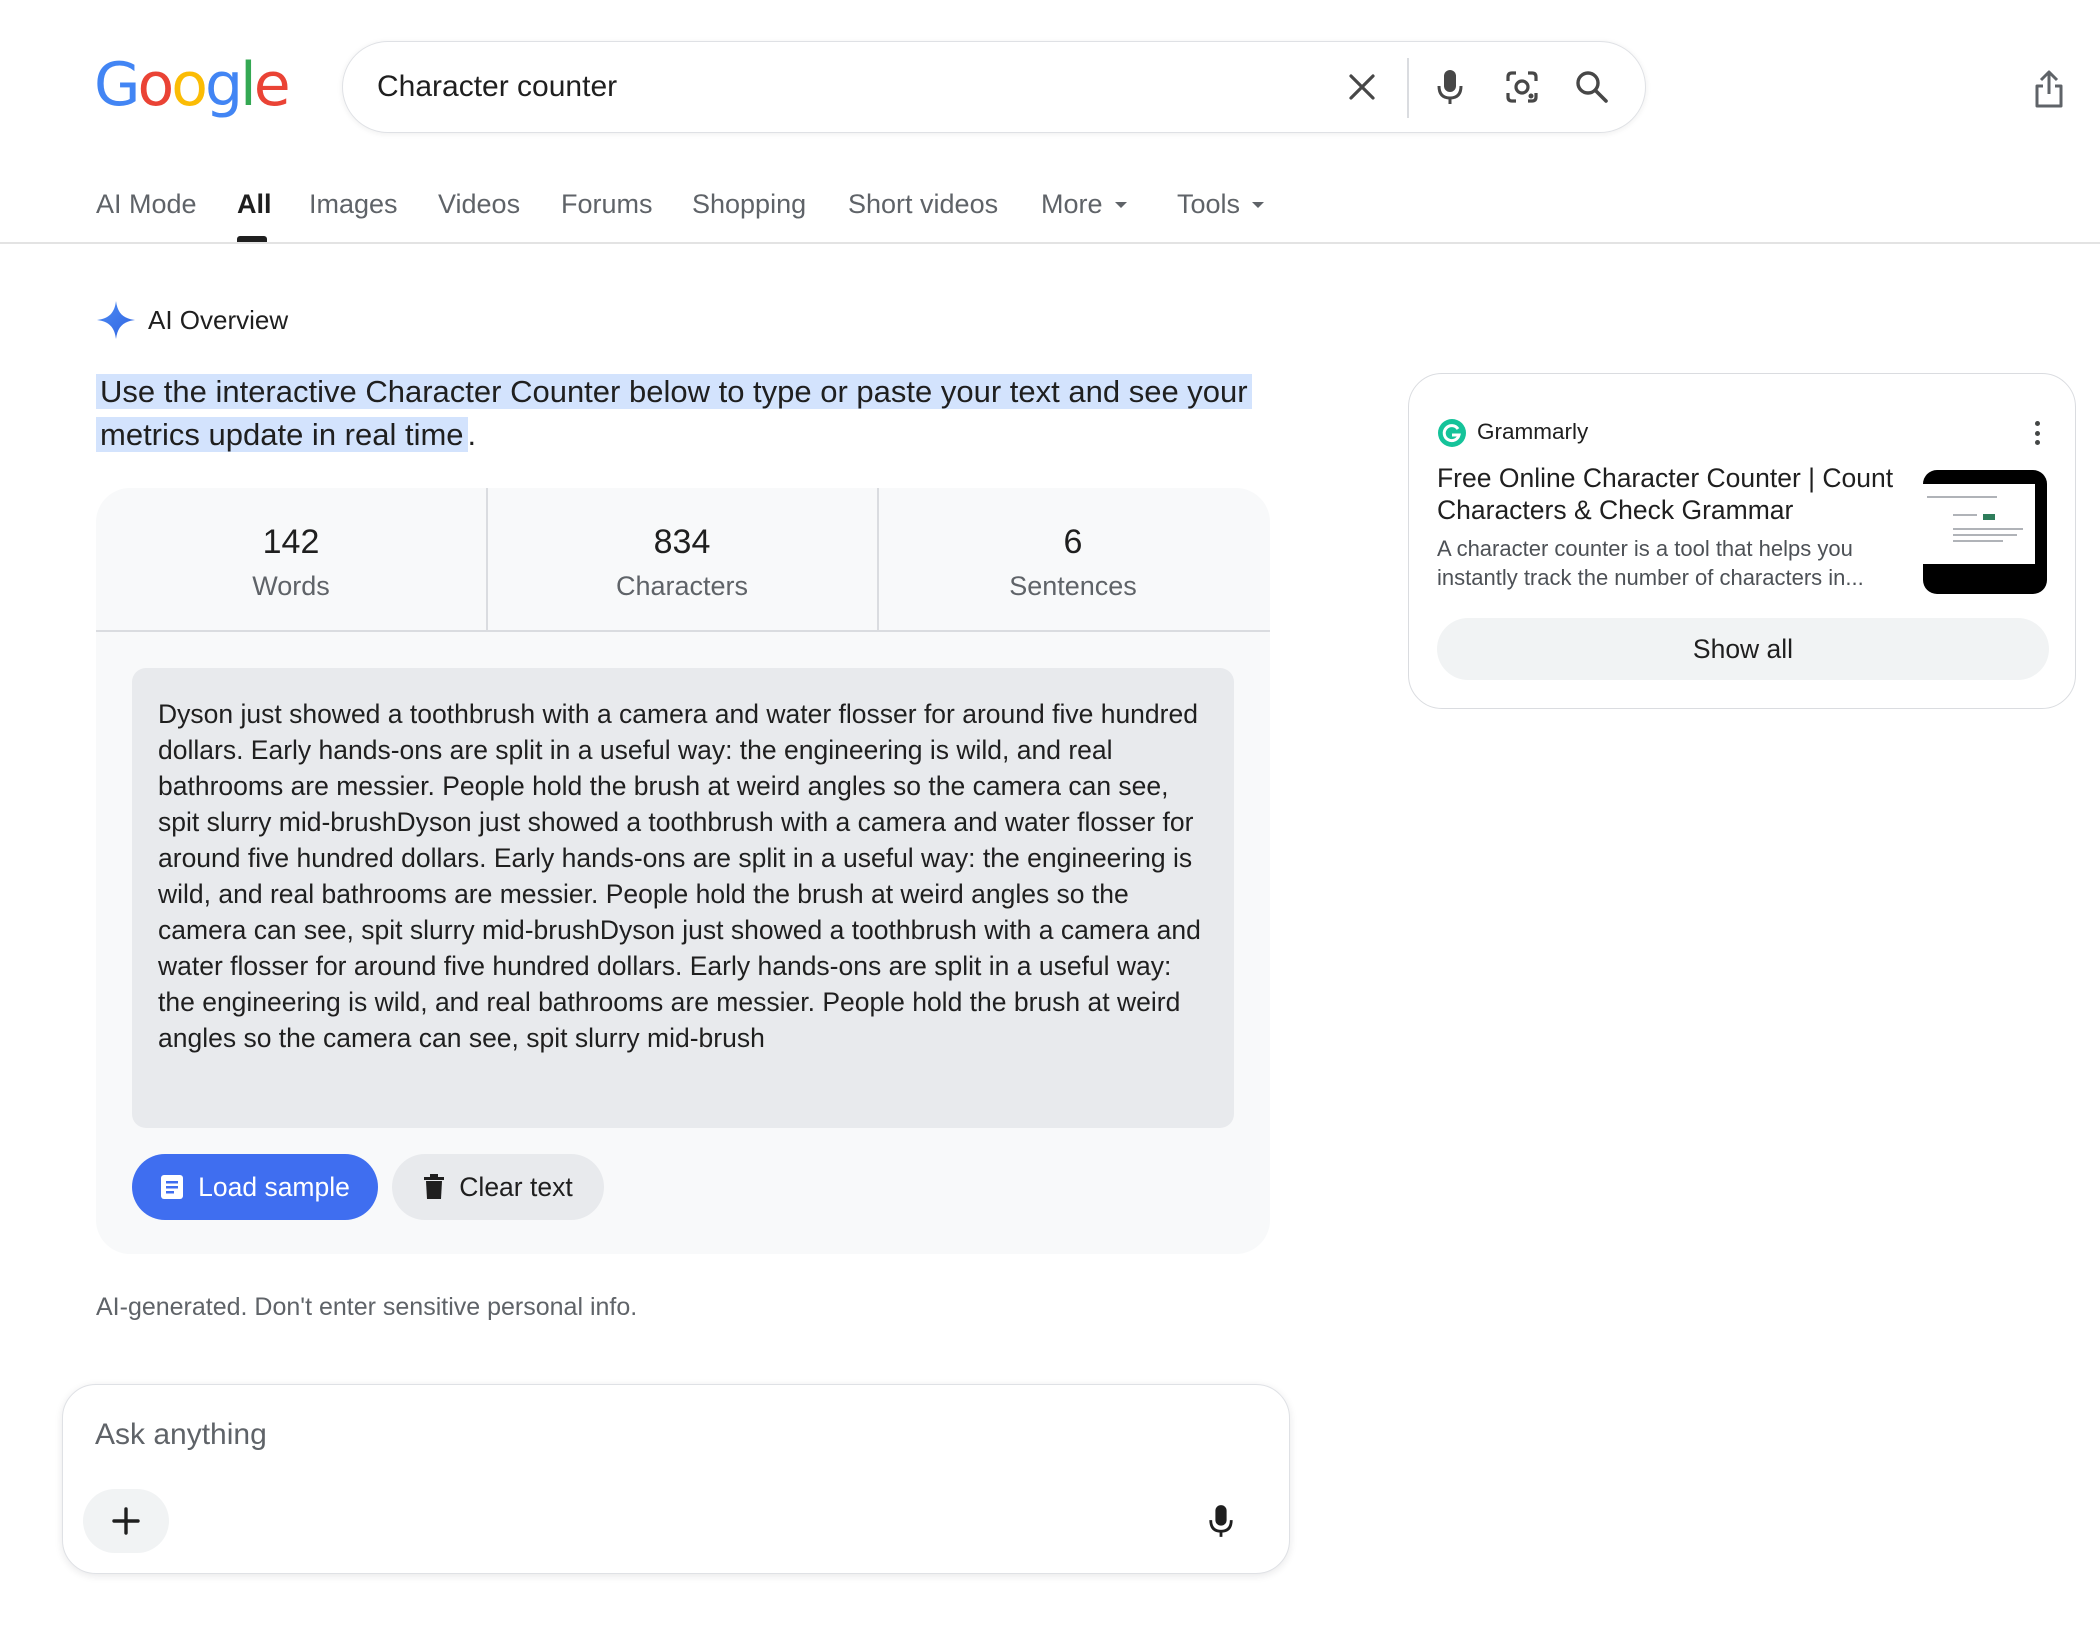 Image resolution: width=2100 pixels, height=1638 pixels. I want to click on source-site-name: Grammarly, so click(1533, 431).